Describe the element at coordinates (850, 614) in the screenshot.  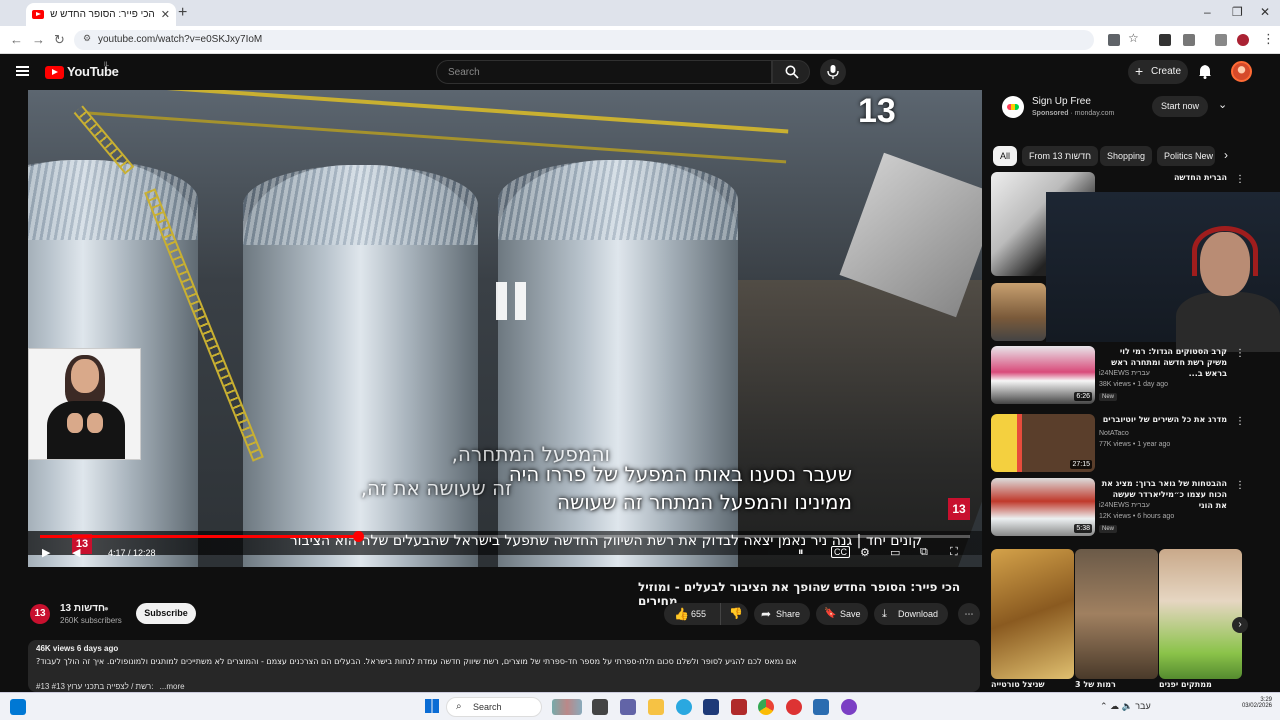
I see `save-label: Save` at that location.